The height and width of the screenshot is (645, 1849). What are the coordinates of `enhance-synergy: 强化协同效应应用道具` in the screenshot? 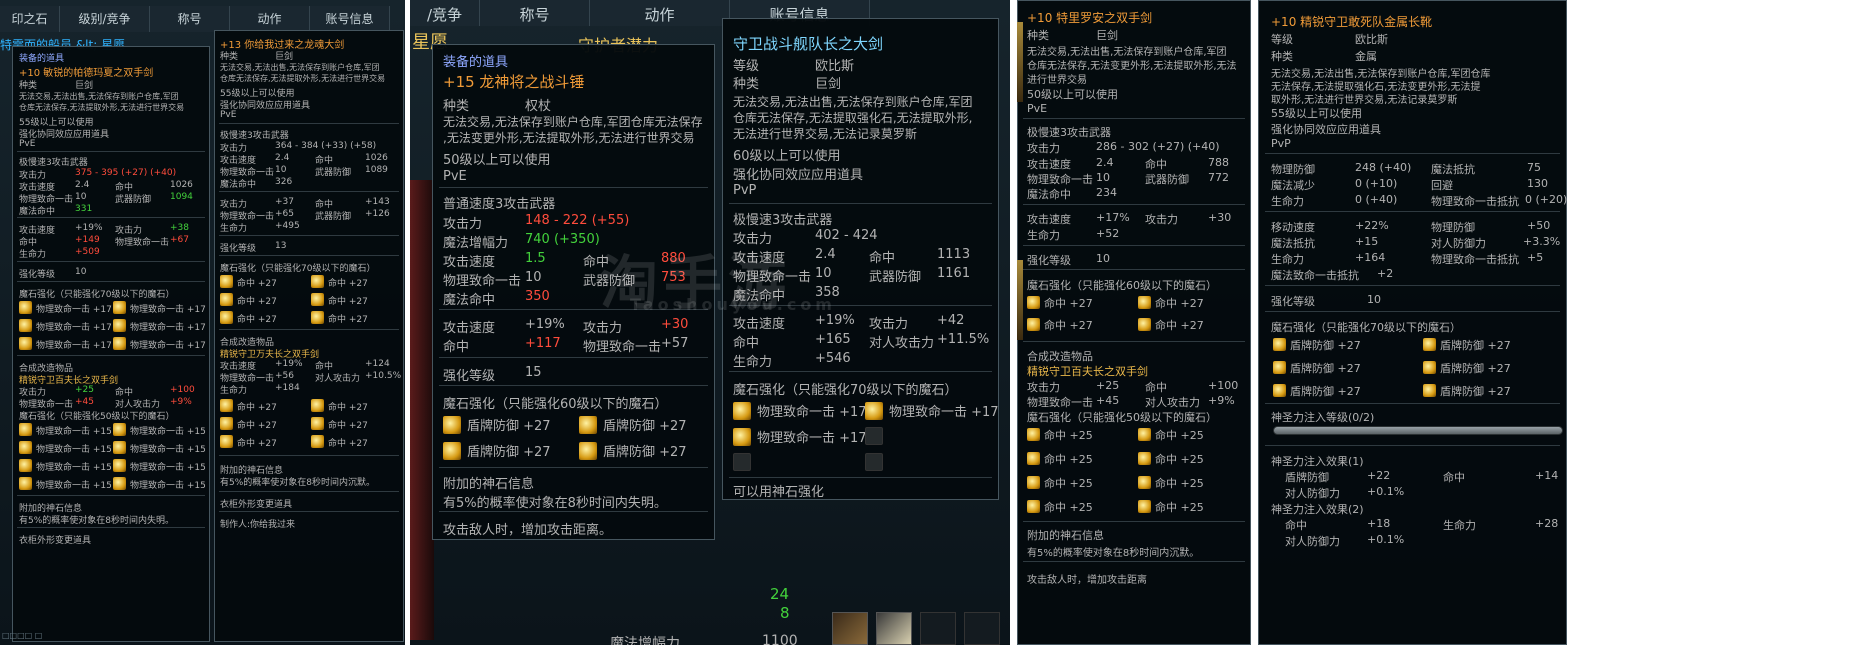 It's located at (1326, 129).